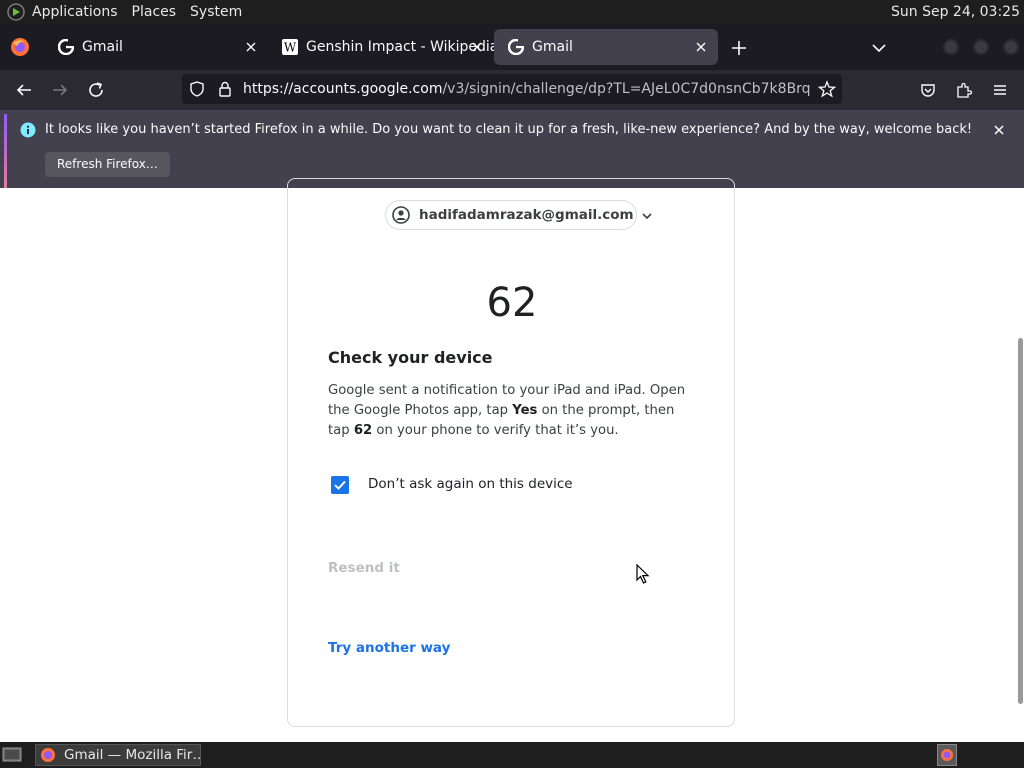  What do you see at coordinates (739, 48) in the screenshot?
I see `new-tab-plus-icon` at bounding box center [739, 48].